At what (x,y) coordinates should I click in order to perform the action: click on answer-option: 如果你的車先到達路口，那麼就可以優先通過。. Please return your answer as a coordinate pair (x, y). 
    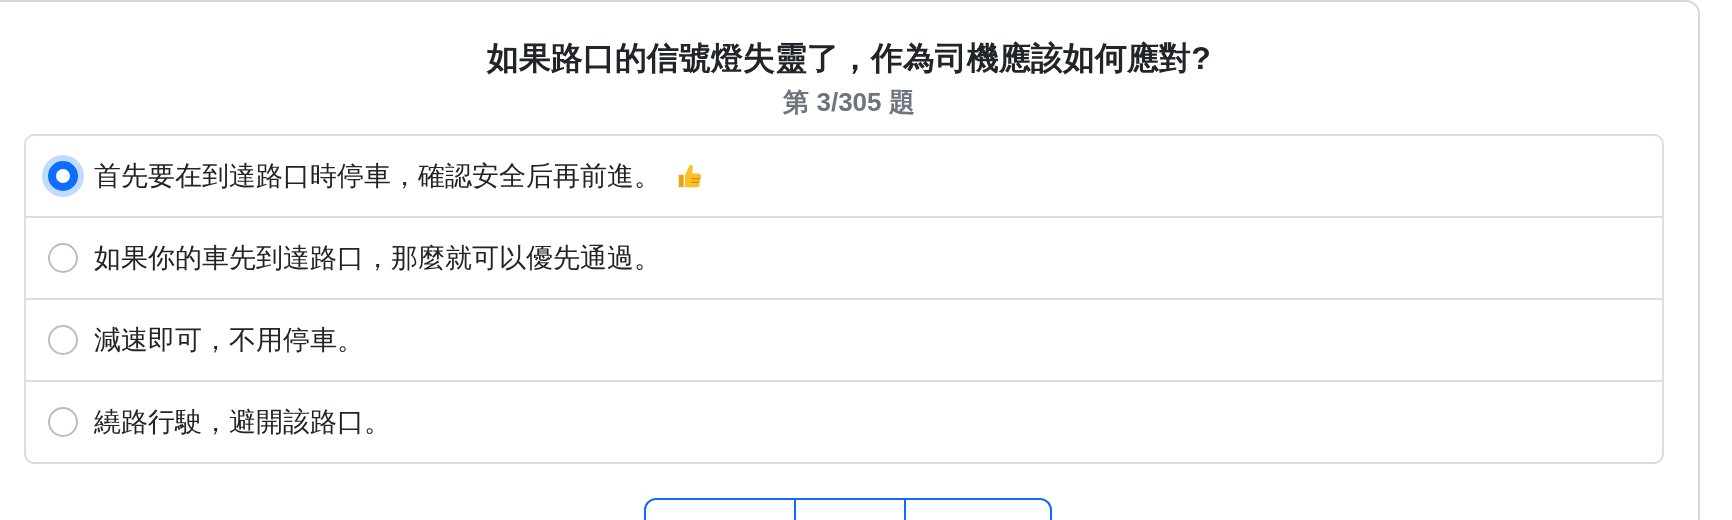
    Looking at the image, I should click on (844, 257).